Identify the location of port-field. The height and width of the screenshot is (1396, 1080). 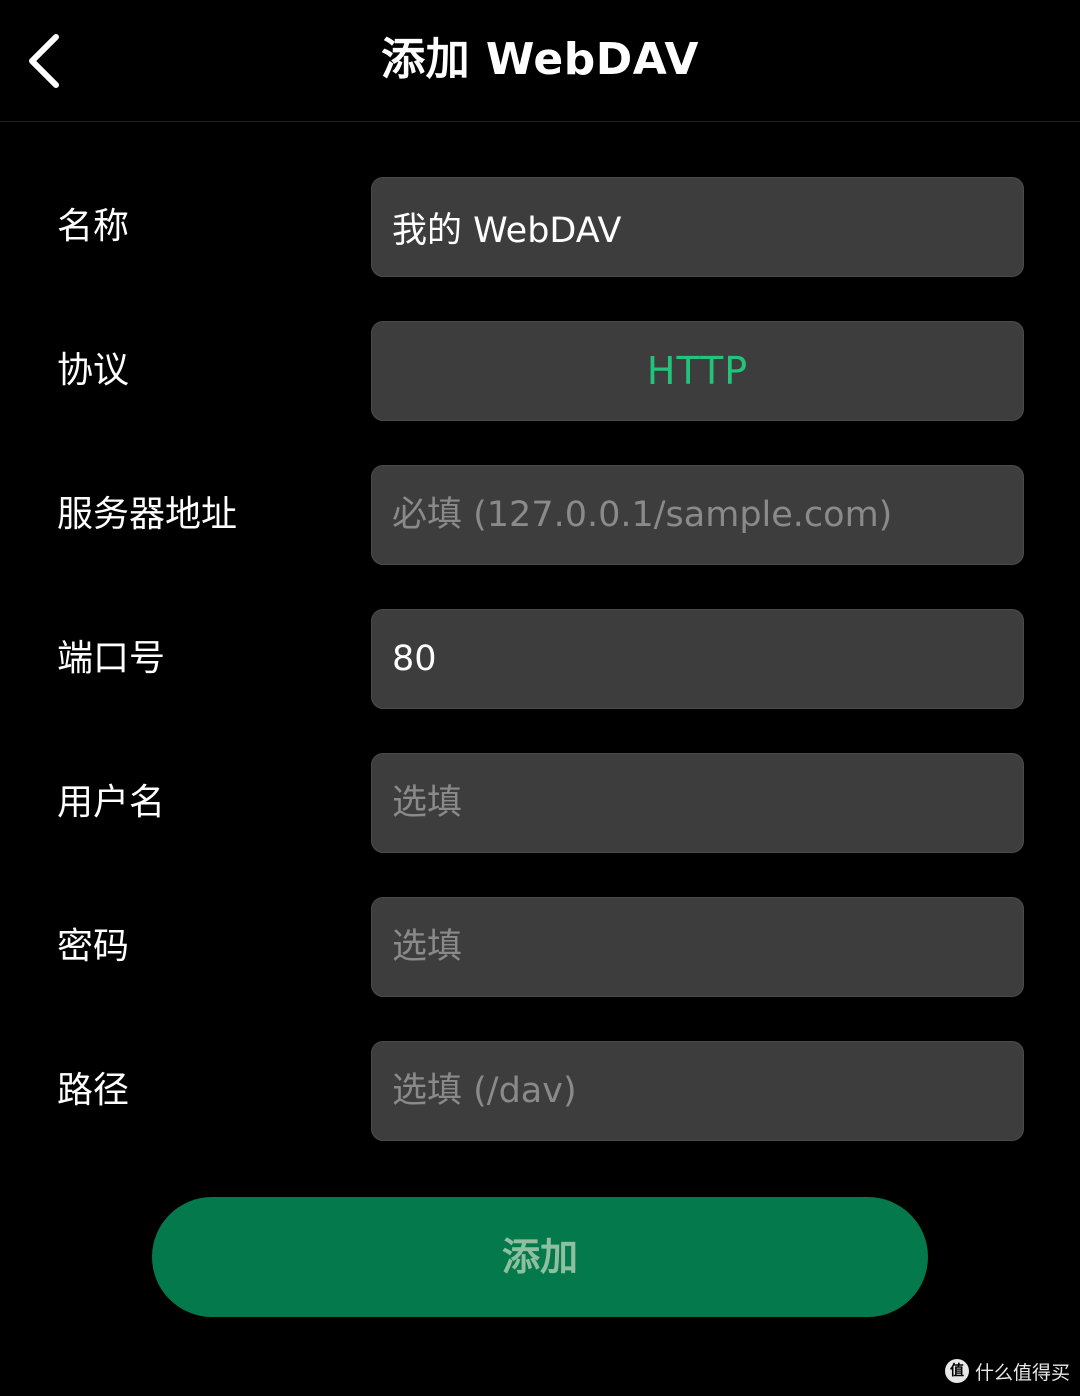
(697, 659).